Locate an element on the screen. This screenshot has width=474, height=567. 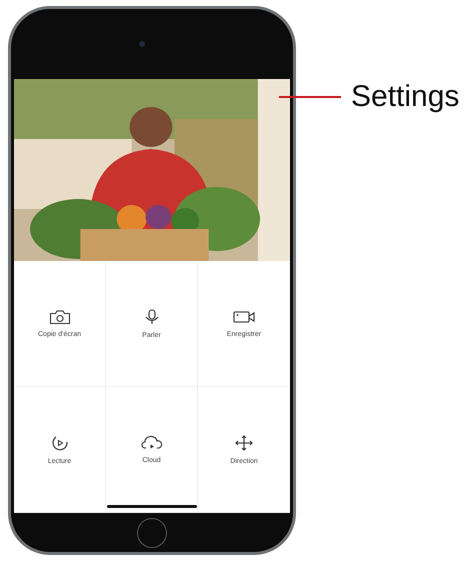
annotation-label: Settings is located at coordinates (405, 97).